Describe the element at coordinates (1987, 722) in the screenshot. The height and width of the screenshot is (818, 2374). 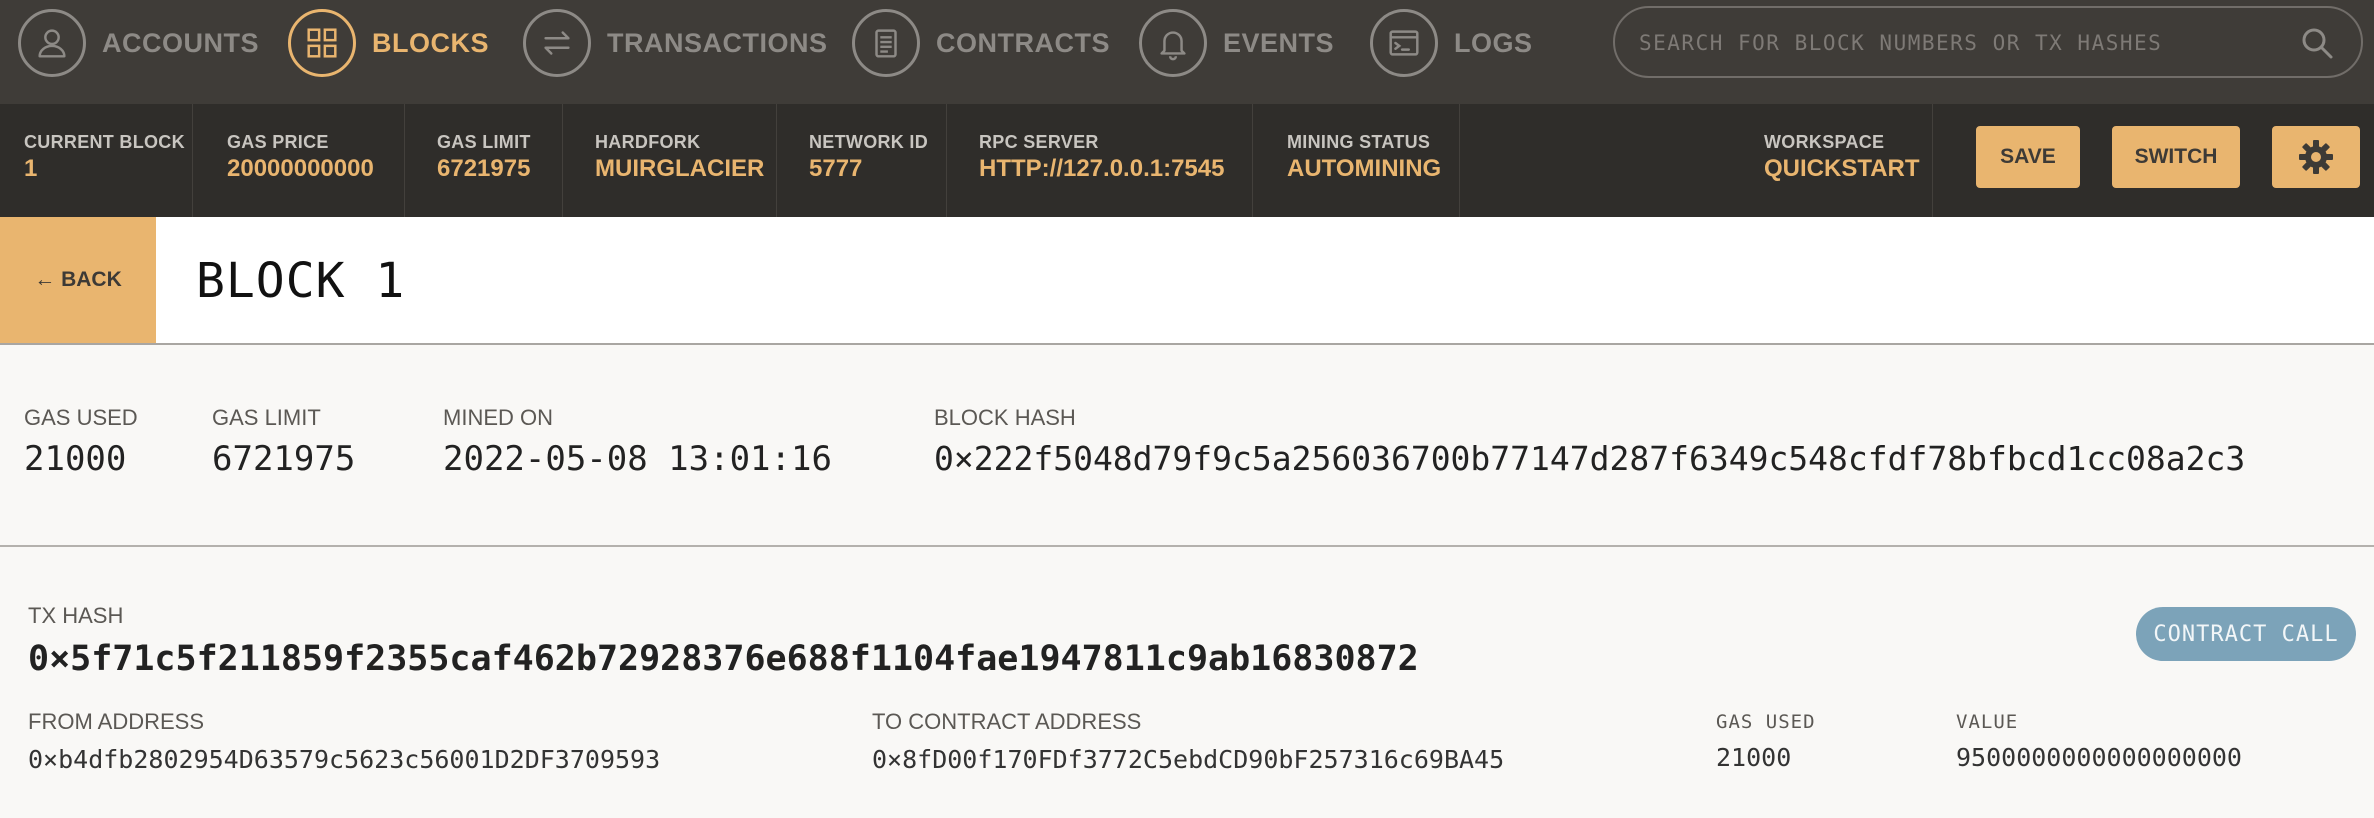
I see `tx-value-label: VALUE` at that location.